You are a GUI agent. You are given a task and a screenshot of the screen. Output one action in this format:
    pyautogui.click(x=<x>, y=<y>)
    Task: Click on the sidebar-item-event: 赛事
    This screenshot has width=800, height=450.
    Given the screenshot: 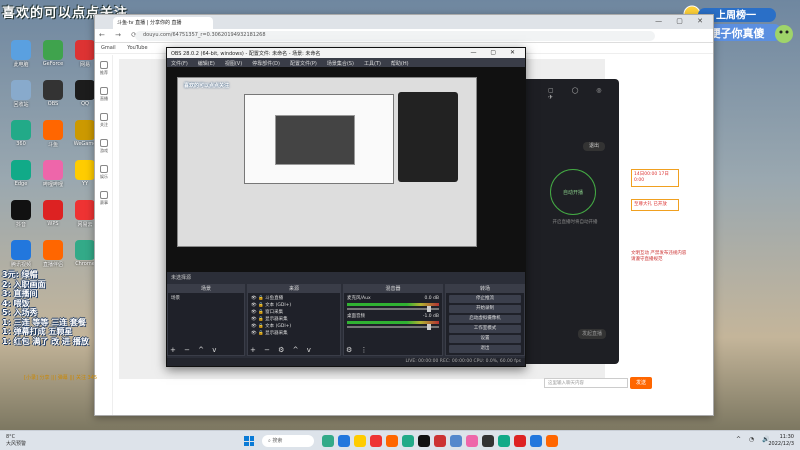 What is the action you would take?
    pyautogui.click(x=104, y=198)
    